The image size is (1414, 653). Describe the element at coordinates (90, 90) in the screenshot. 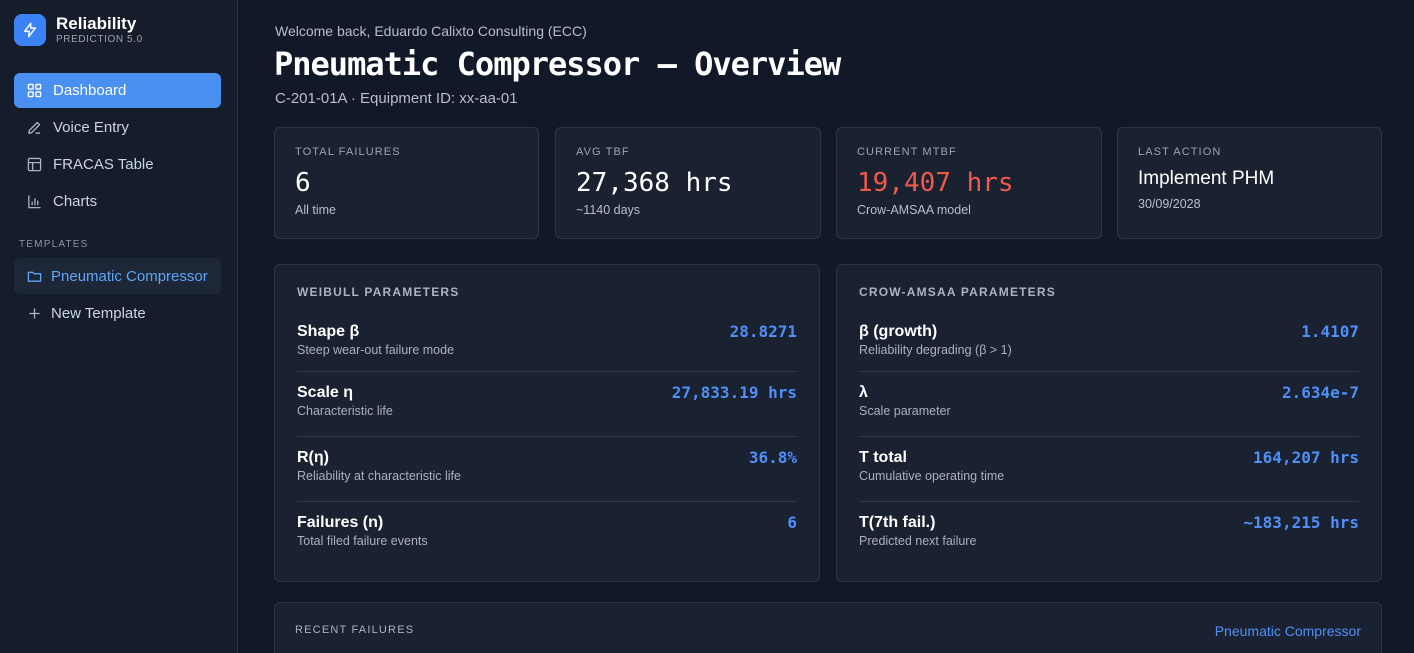

I see `nav-label: Dashboard` at that location.